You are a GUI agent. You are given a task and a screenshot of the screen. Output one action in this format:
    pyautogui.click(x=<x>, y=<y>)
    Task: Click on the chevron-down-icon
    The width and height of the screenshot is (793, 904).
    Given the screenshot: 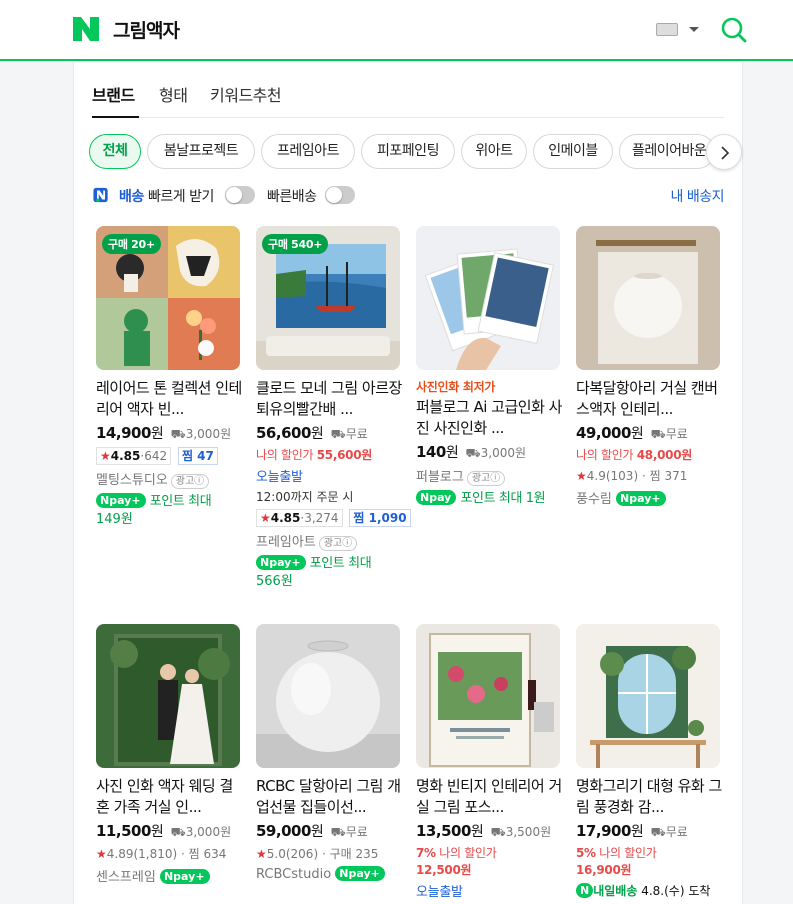 What is the action you would take?
    pyautogui.click(x=694, y=29)
    